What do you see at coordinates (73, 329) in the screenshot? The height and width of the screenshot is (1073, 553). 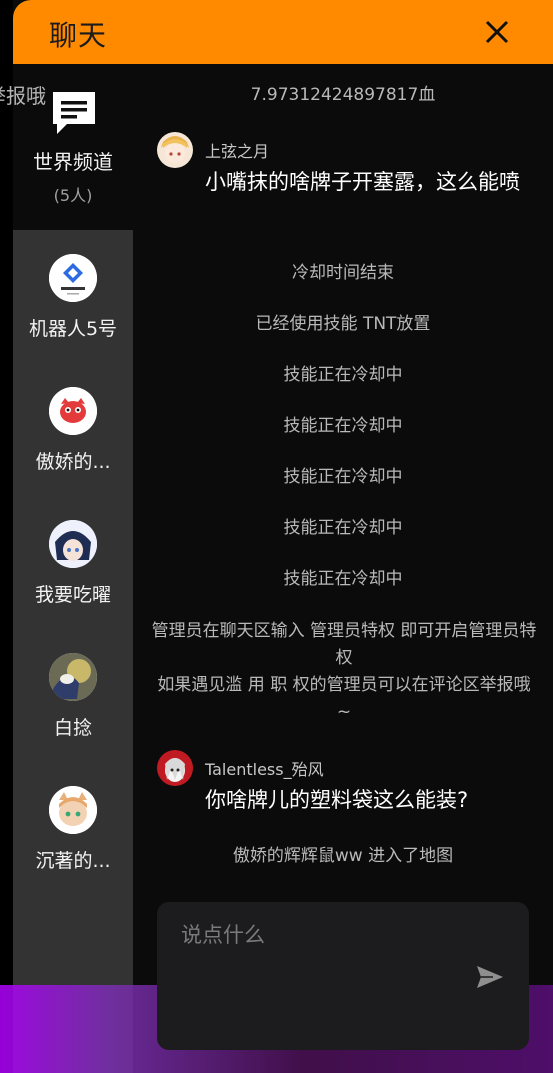 I see `user-name: 机器人5号` at bounding box center [73, 329].